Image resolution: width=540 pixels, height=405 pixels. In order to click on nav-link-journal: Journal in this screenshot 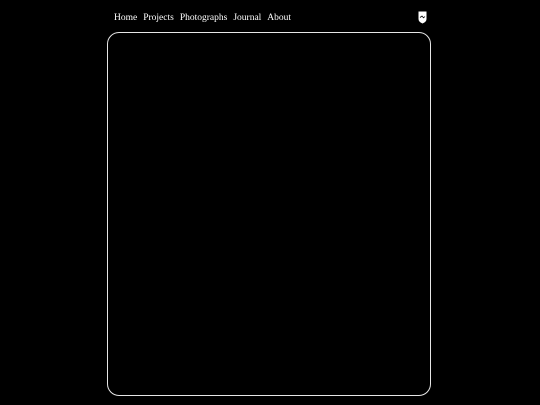, I will do `click(247, 18)`.